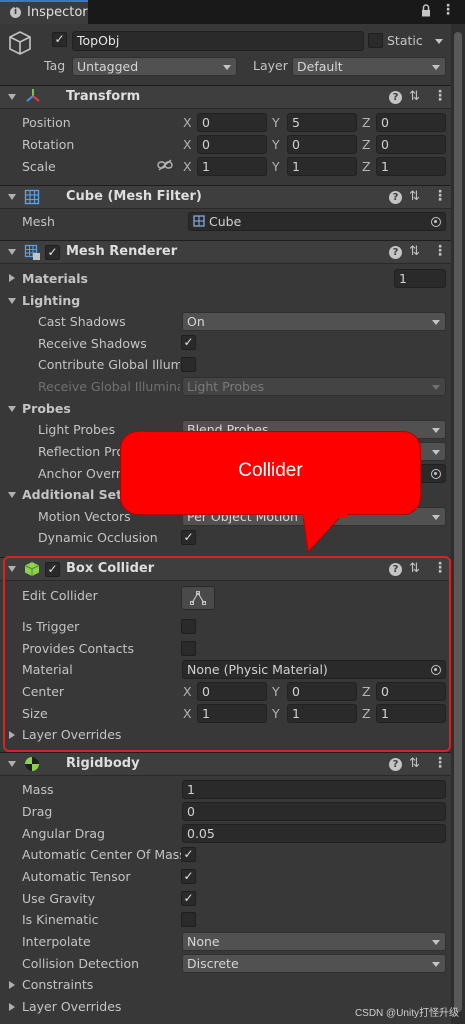 The height and width of the screenshot is (1024, 465). Describe the element at coordinates (33, 96) in the screenshot. I see `transform-icon` at that location.